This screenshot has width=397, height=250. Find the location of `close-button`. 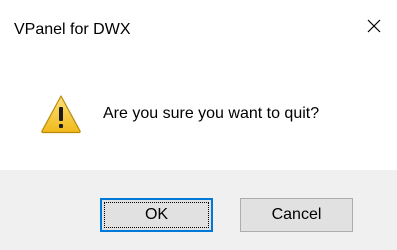

close-button is located at coordinates (374, 26).